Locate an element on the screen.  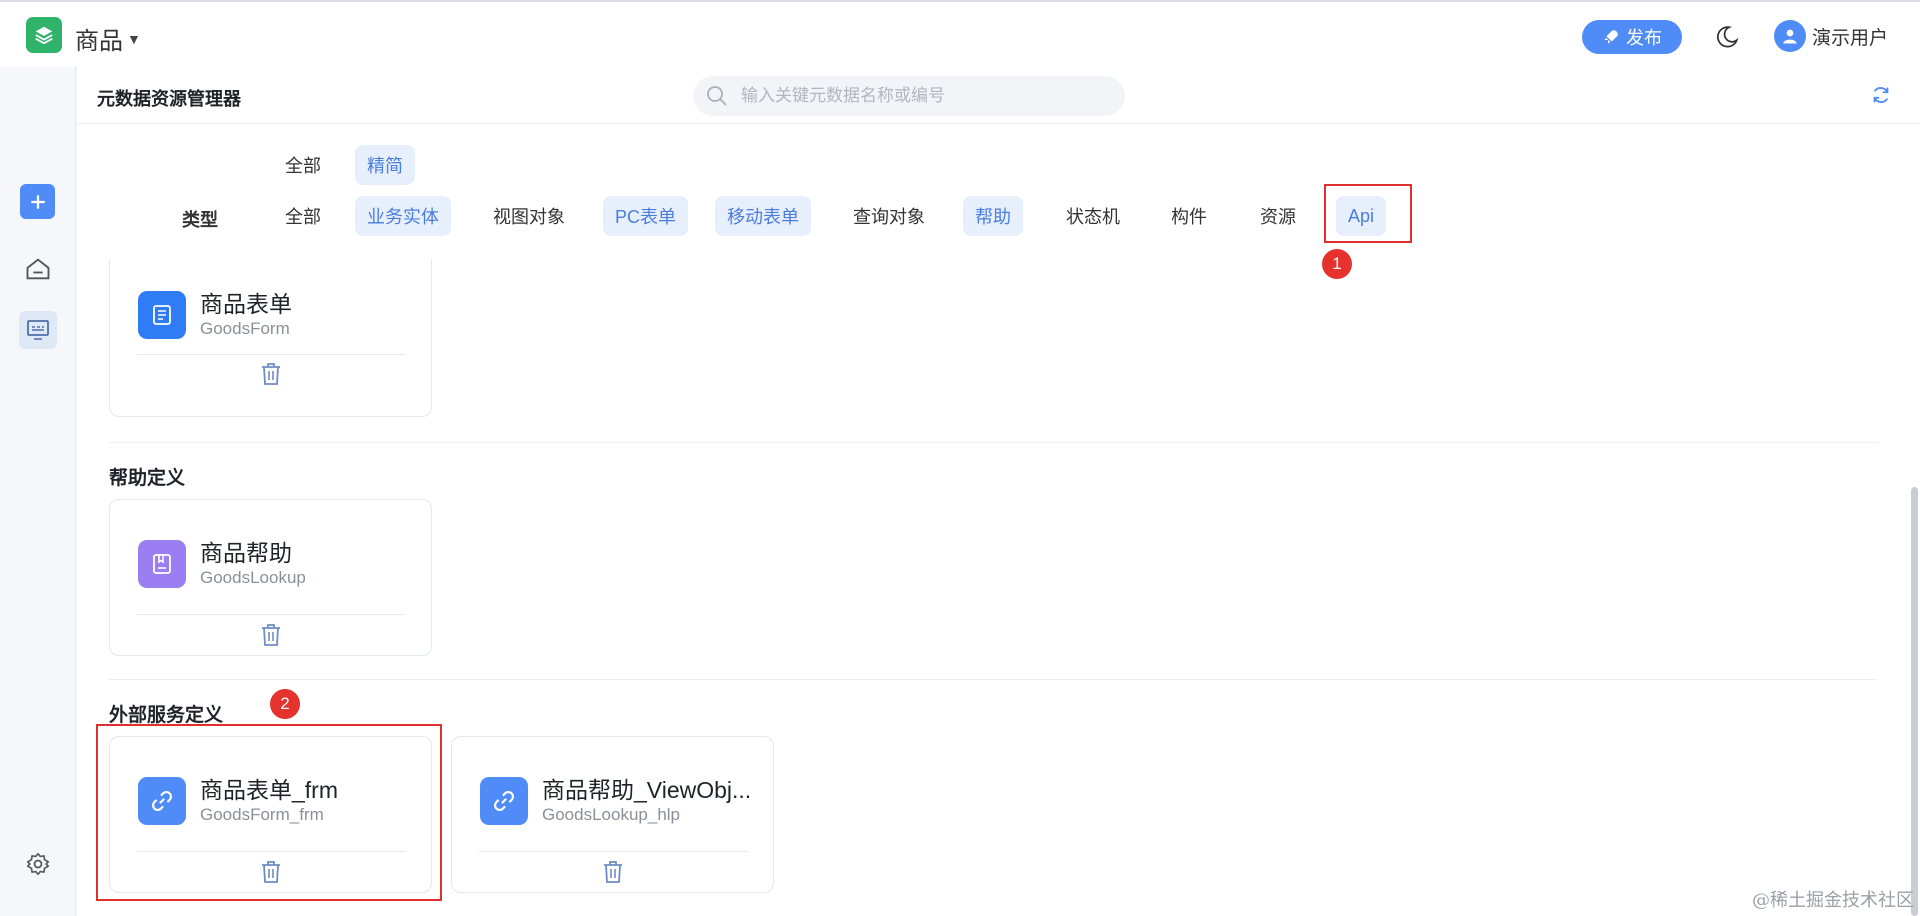
form-icon is located at coordinates (162, 315).